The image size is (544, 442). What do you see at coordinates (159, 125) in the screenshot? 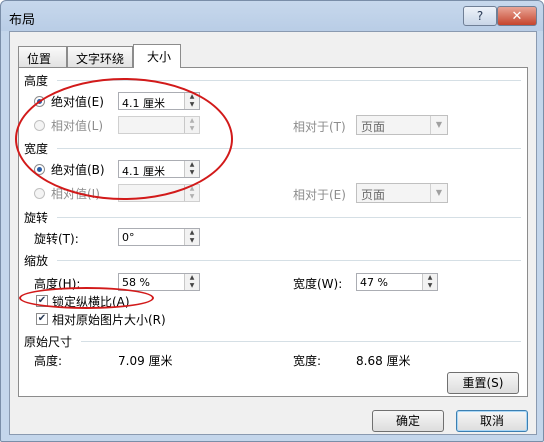
I see `height-relative-input: ▲ ▼` at bounding box center [159, 125].